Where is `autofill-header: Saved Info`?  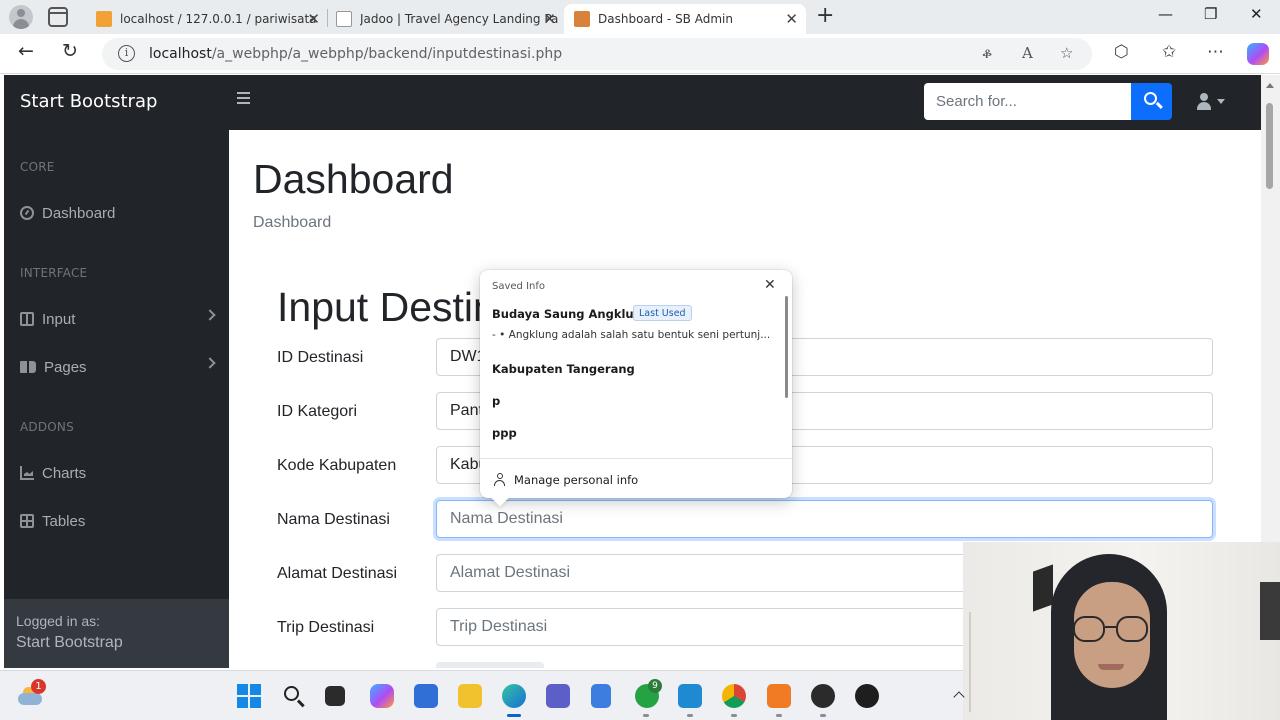 autofill-header: Saved Info is located at coordinates (518, 286).